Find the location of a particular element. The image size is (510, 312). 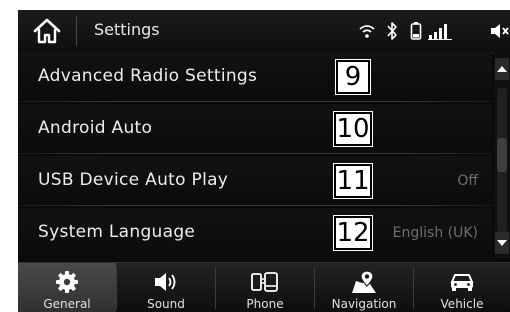

tab-navigation: Navigation is located at coordinates (364, 287).